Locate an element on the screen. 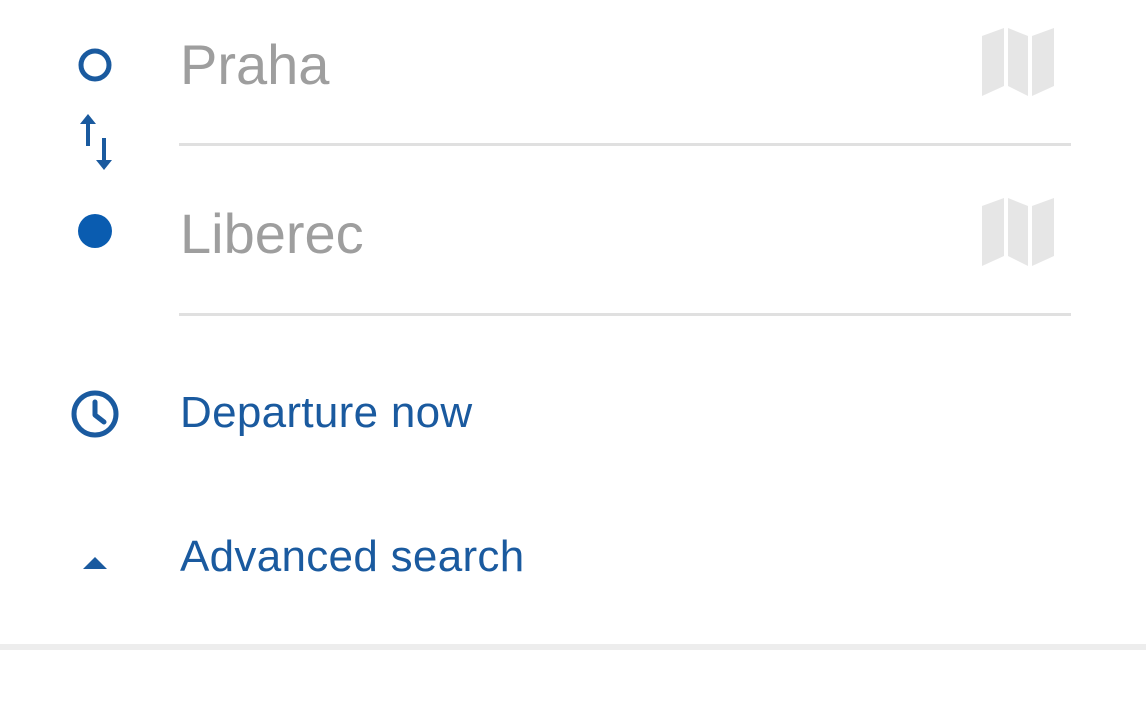 The width and height of the screenshot is (1146, 716). swap-arrows-icon is located at coordinates (96, 142).